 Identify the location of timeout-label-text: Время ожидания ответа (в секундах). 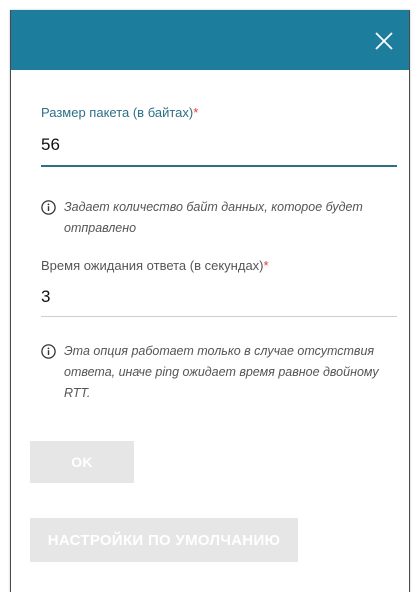
(152, 265).